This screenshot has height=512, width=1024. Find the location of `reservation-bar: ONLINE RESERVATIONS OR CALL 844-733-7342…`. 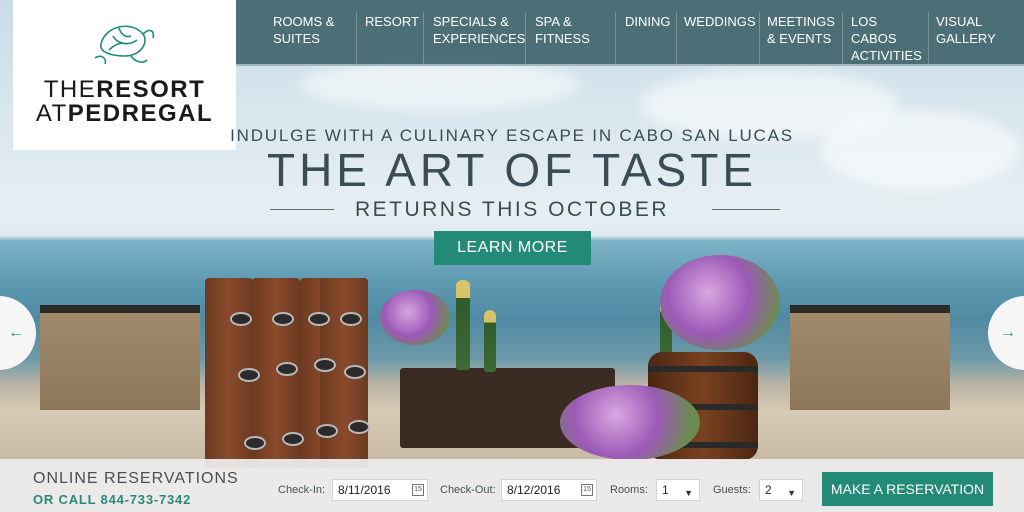

reservation-bar: ONLINE RESERVATIONS OR CALL 844-733-7342… is located at coordinates (512, 485).